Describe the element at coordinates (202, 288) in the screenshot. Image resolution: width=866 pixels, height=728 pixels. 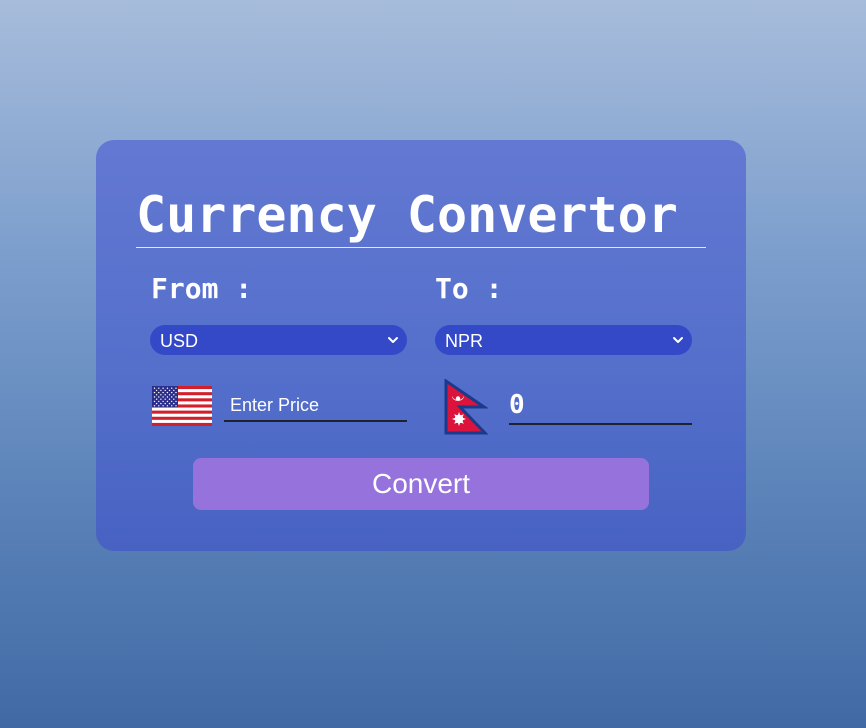
I see `from-label: From :` at that location.